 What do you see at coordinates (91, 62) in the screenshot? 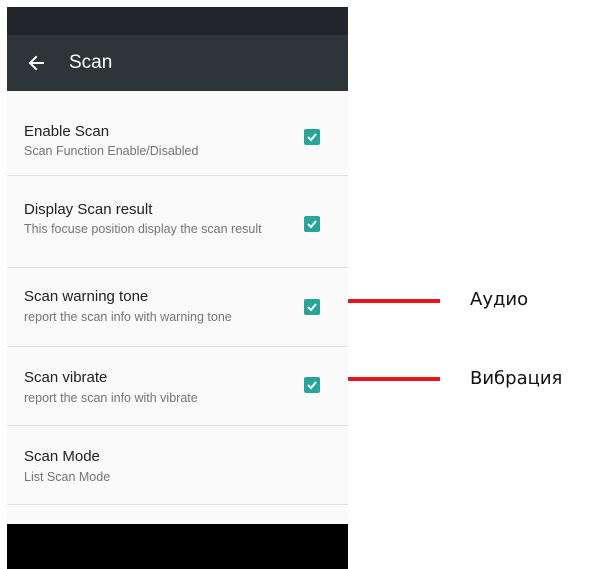
I see `page-title: Scan` at bounding box center [91, 62].